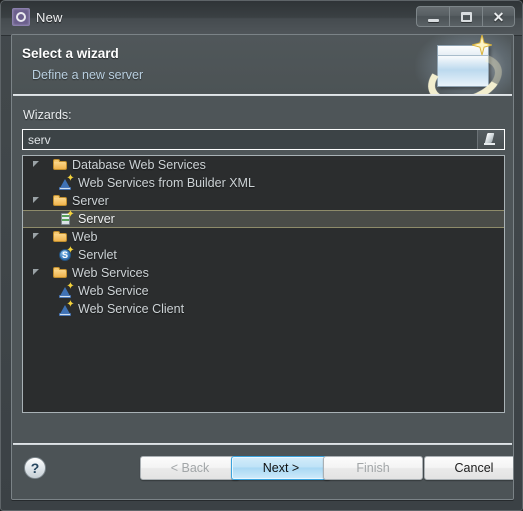 This screenshot has width=523, height=511. Describe the element at coordinates (468, 468) in the screenshot. I see `cancel-button: Cancel` at that location.